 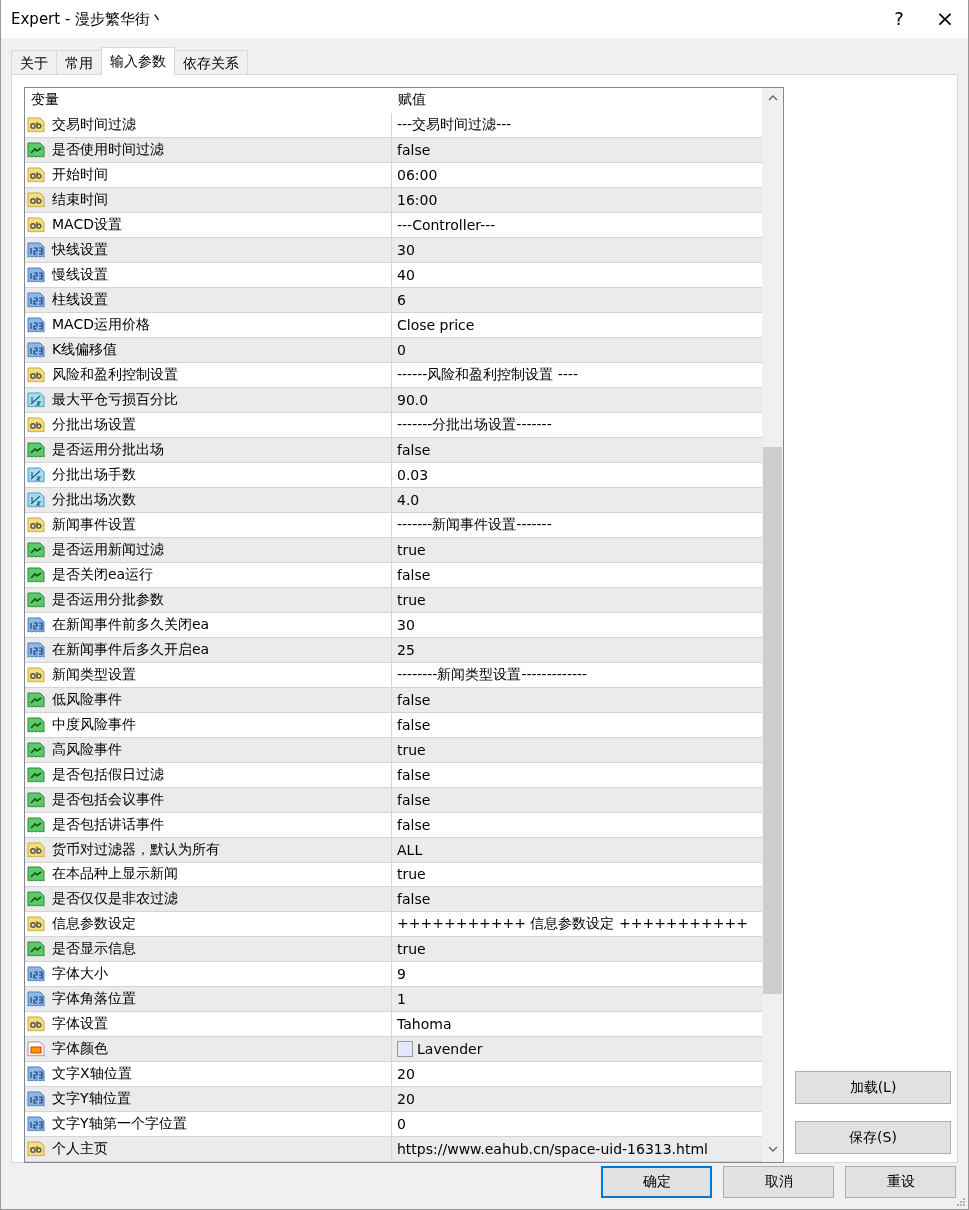 I want to click on parameter-value: ---交易时间过滤---, so click(x=454, y=124).